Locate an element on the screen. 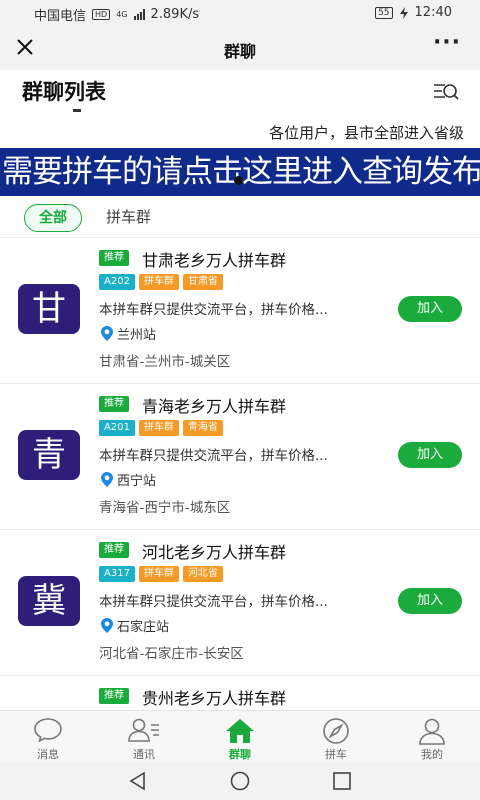 This screenshot has width=480, height=800. station-name: 石家庄站 is located at coordinates (143, 627).